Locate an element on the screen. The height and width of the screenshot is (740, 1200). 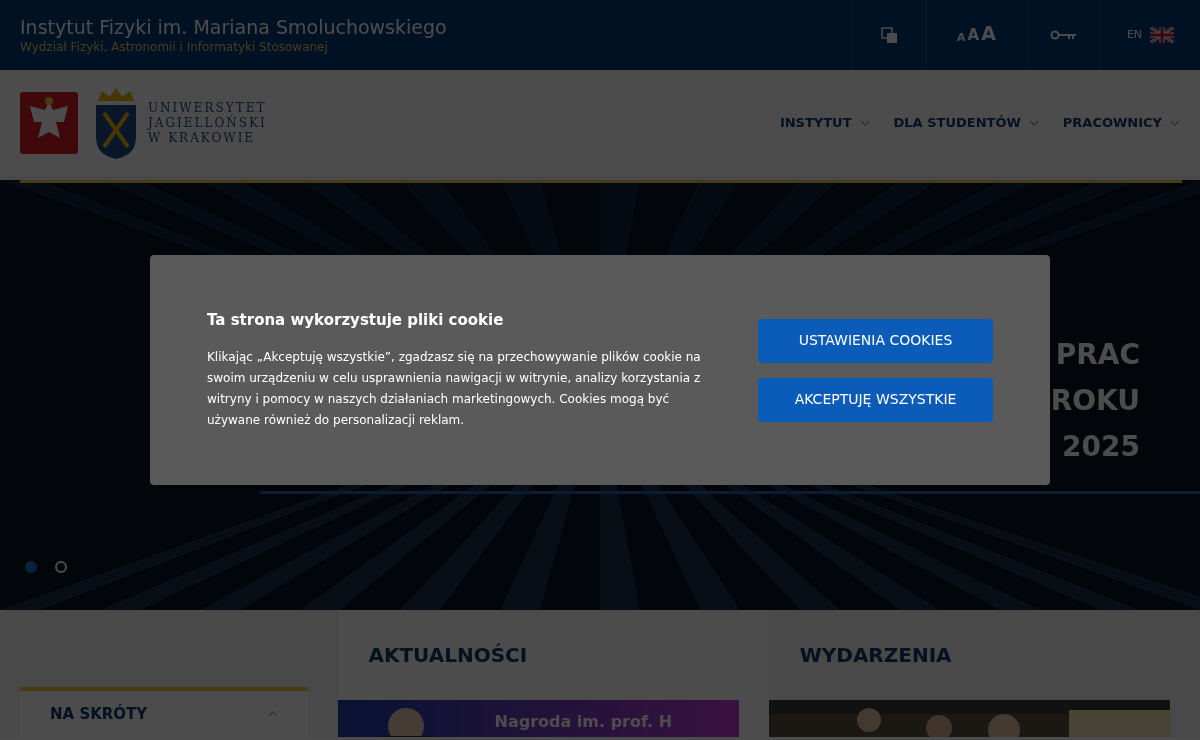
section-heading: AKTUALNOŚCI is located at coordinates (448, 655).